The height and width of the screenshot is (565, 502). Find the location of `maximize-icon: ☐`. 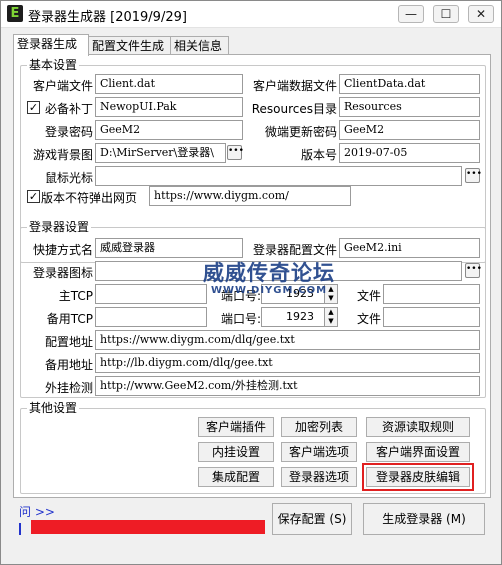

maximize-icon: ☐ is located at coordinates (446, 14).